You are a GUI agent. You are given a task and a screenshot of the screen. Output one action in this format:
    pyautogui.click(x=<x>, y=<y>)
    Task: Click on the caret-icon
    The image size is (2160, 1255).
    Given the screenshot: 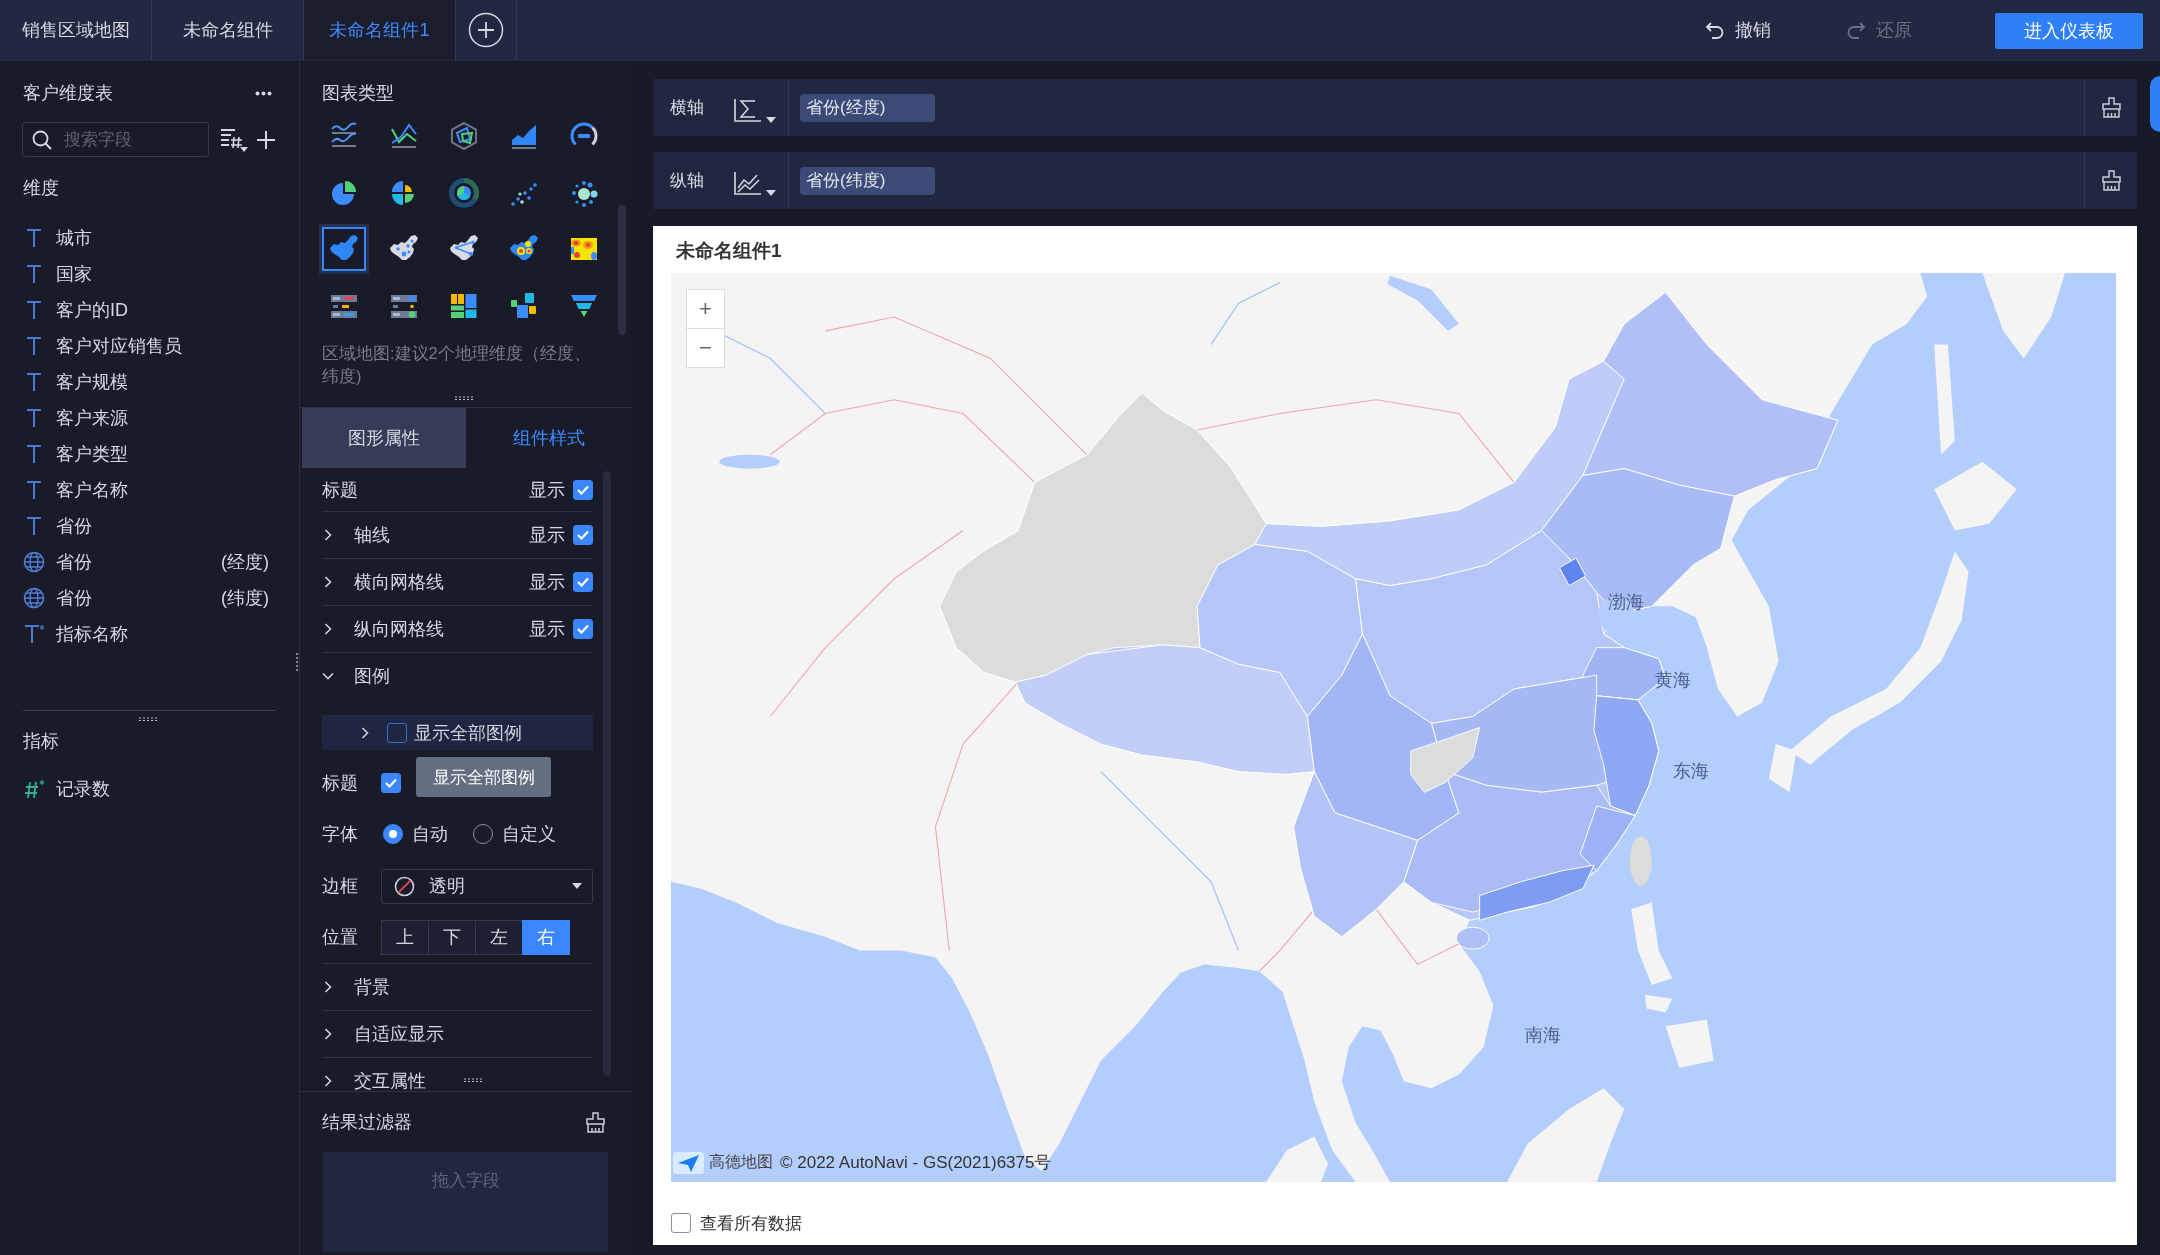 What is the action you would take?
    pyautogui.click(x=771, y=119)
    